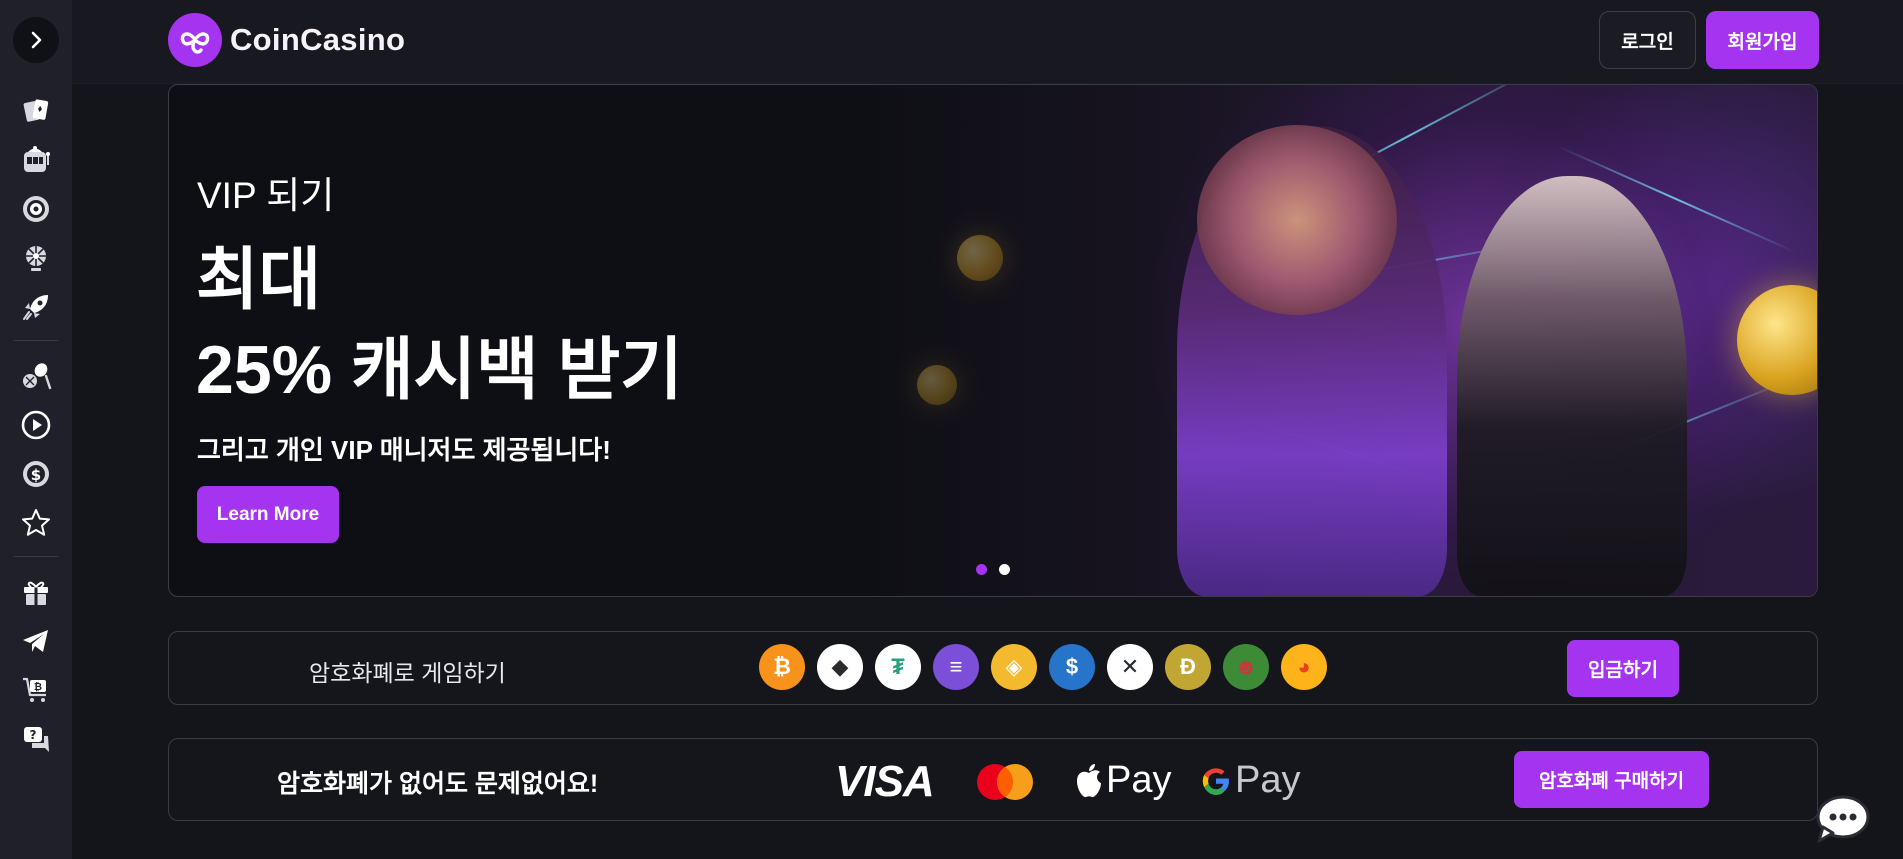 The image size is (1903, 859). I want to click on sidebar-item-crash, so click(36, 306).